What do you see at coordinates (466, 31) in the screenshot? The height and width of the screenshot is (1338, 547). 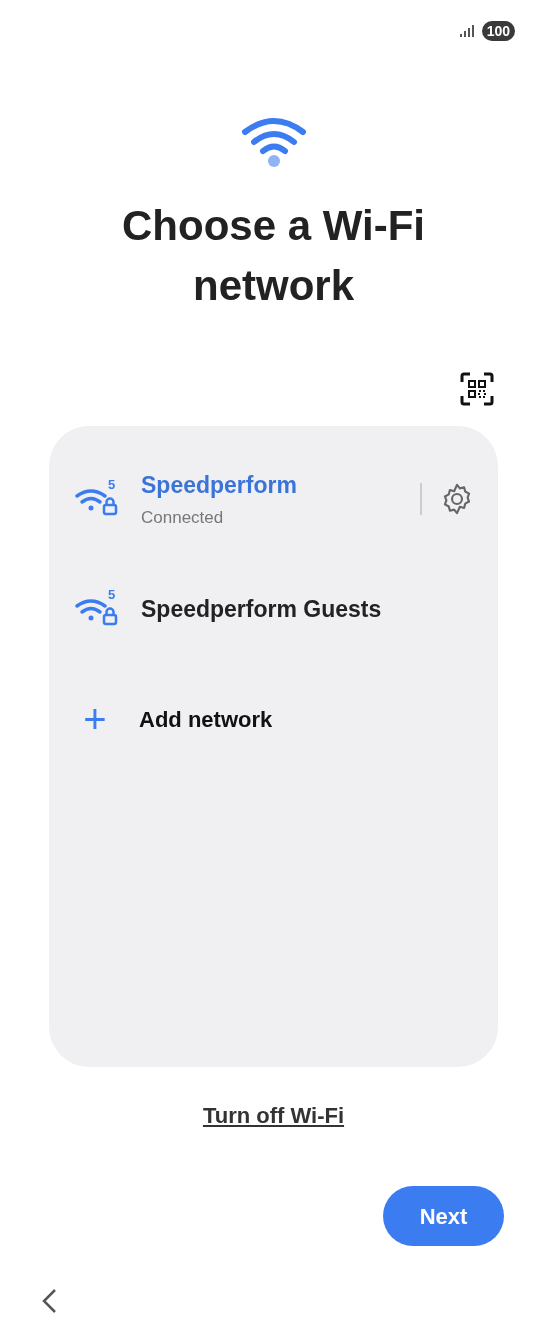 I see `signal-icon` at bounding box center [466, 31].